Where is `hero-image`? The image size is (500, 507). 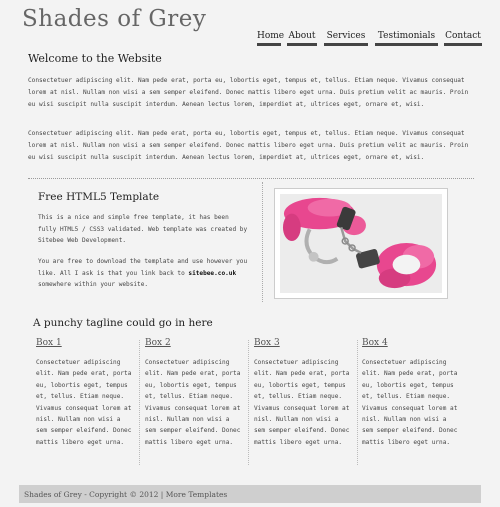
hero-image is located at coordinates (361, 243).